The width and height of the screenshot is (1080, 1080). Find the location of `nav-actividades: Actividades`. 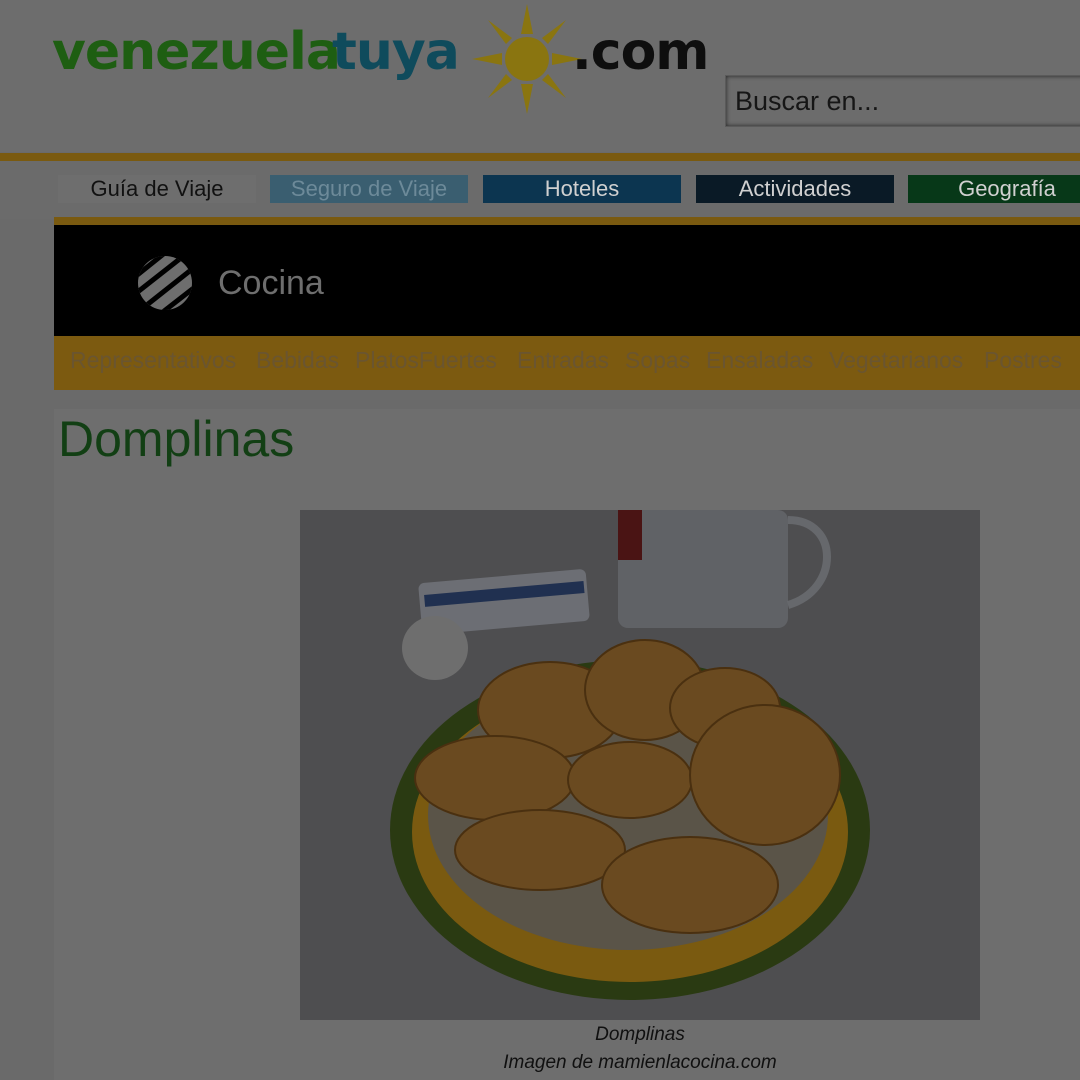

nav-actividades: Actividades is located at coordinates (795, 189).